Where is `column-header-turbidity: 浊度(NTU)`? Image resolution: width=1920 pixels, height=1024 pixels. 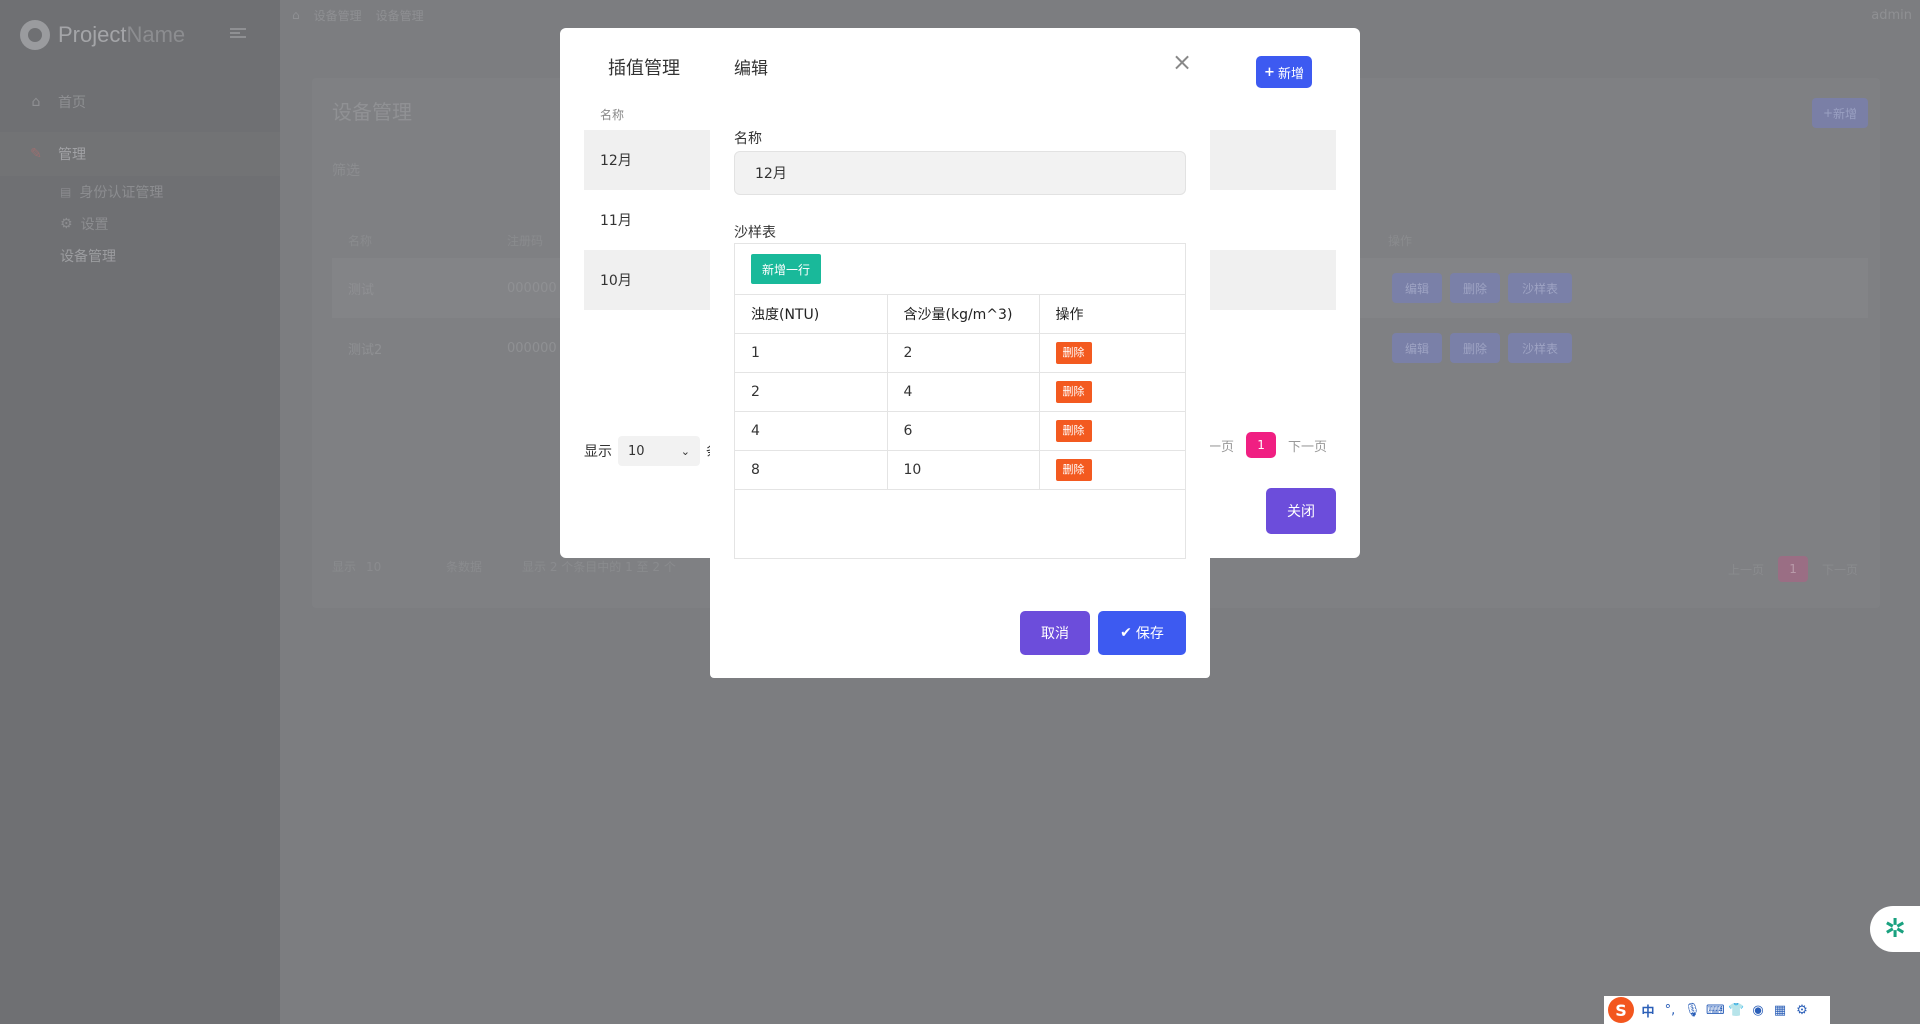
column-header-turbidity: 浊度(NTU) is located at coordinates (811, 314).